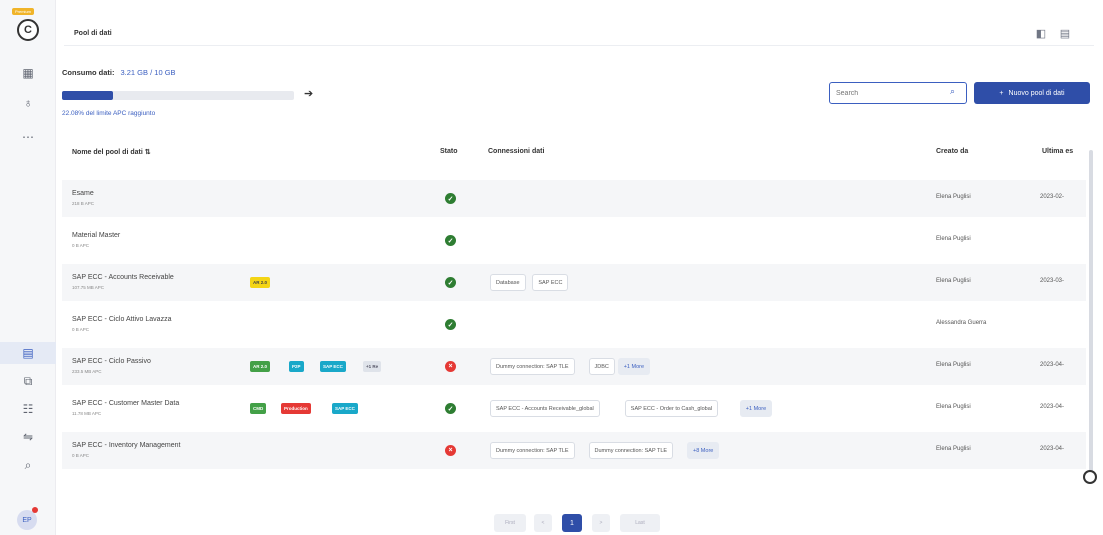  What do you see at coordinates (961, 323) in the screenshot?
I see `created-by: Alessandra Guerra` at bounding box center [961, 323].